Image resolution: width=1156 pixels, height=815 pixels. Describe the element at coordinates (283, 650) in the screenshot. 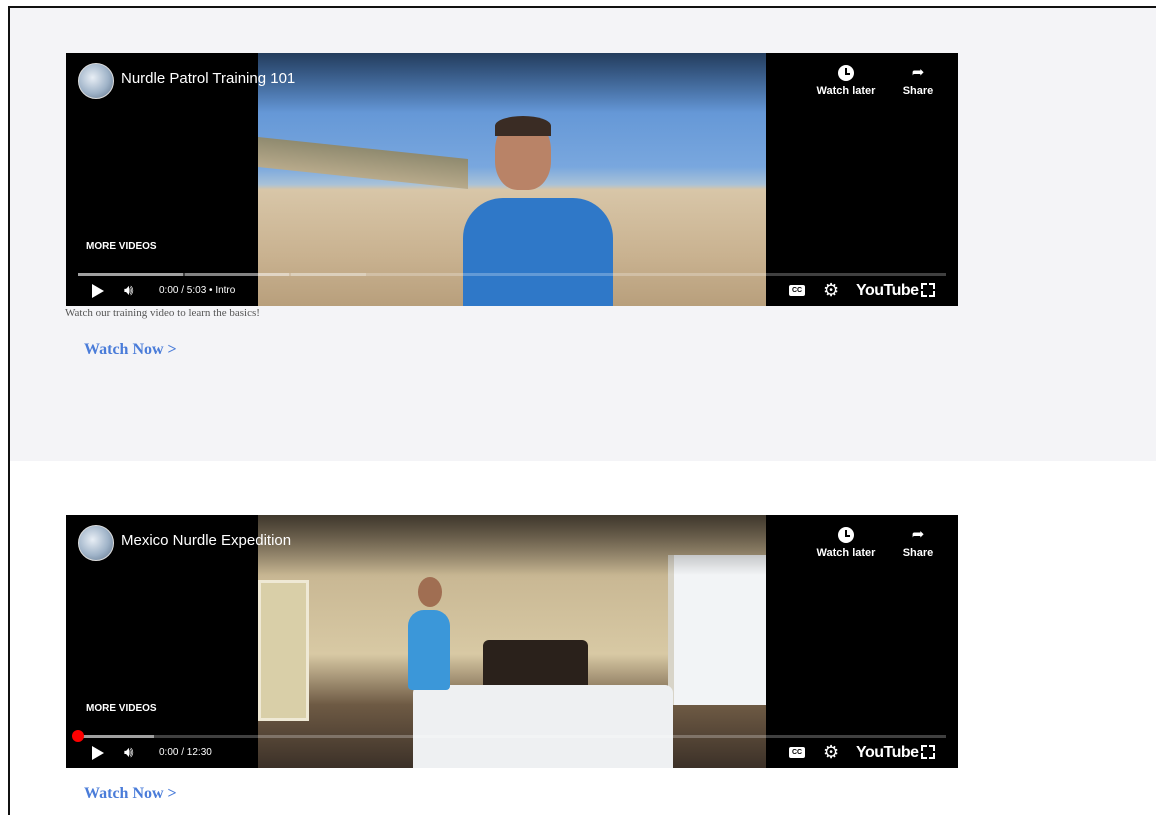

I see `doorway` at that location.